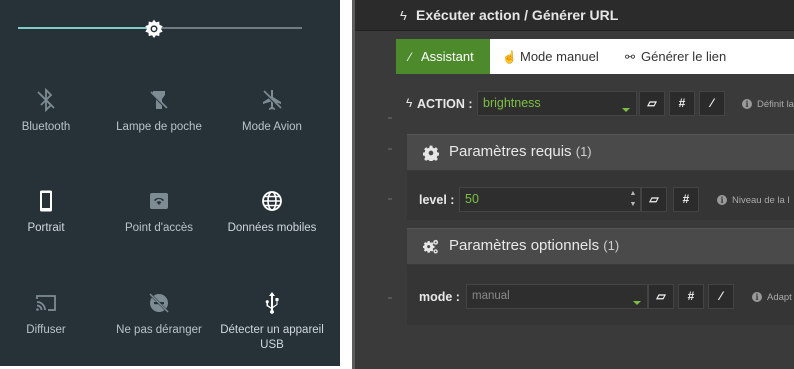 The width and height of the screenshot is (794, 369). I want to click on tile-label: Détecter un appareil USB, so click(272, 337).